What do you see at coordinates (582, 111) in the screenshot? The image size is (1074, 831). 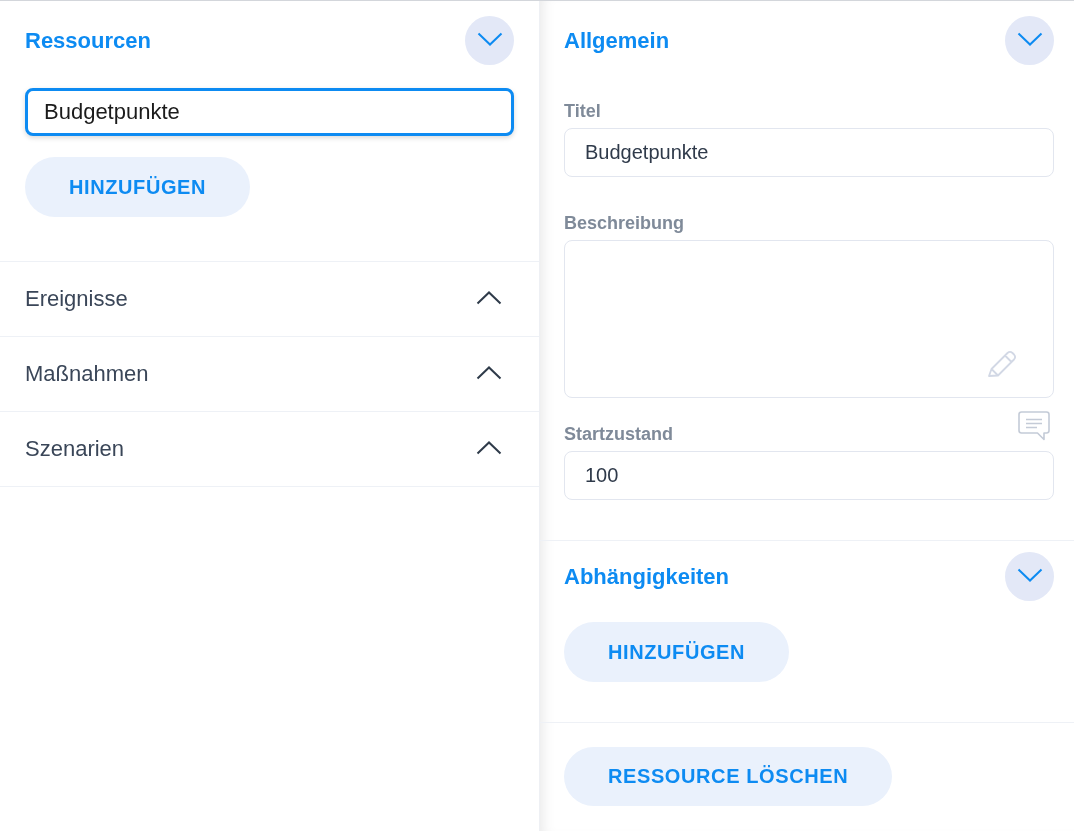 I see `field-label: Titel` at bounding box center [582, 111].